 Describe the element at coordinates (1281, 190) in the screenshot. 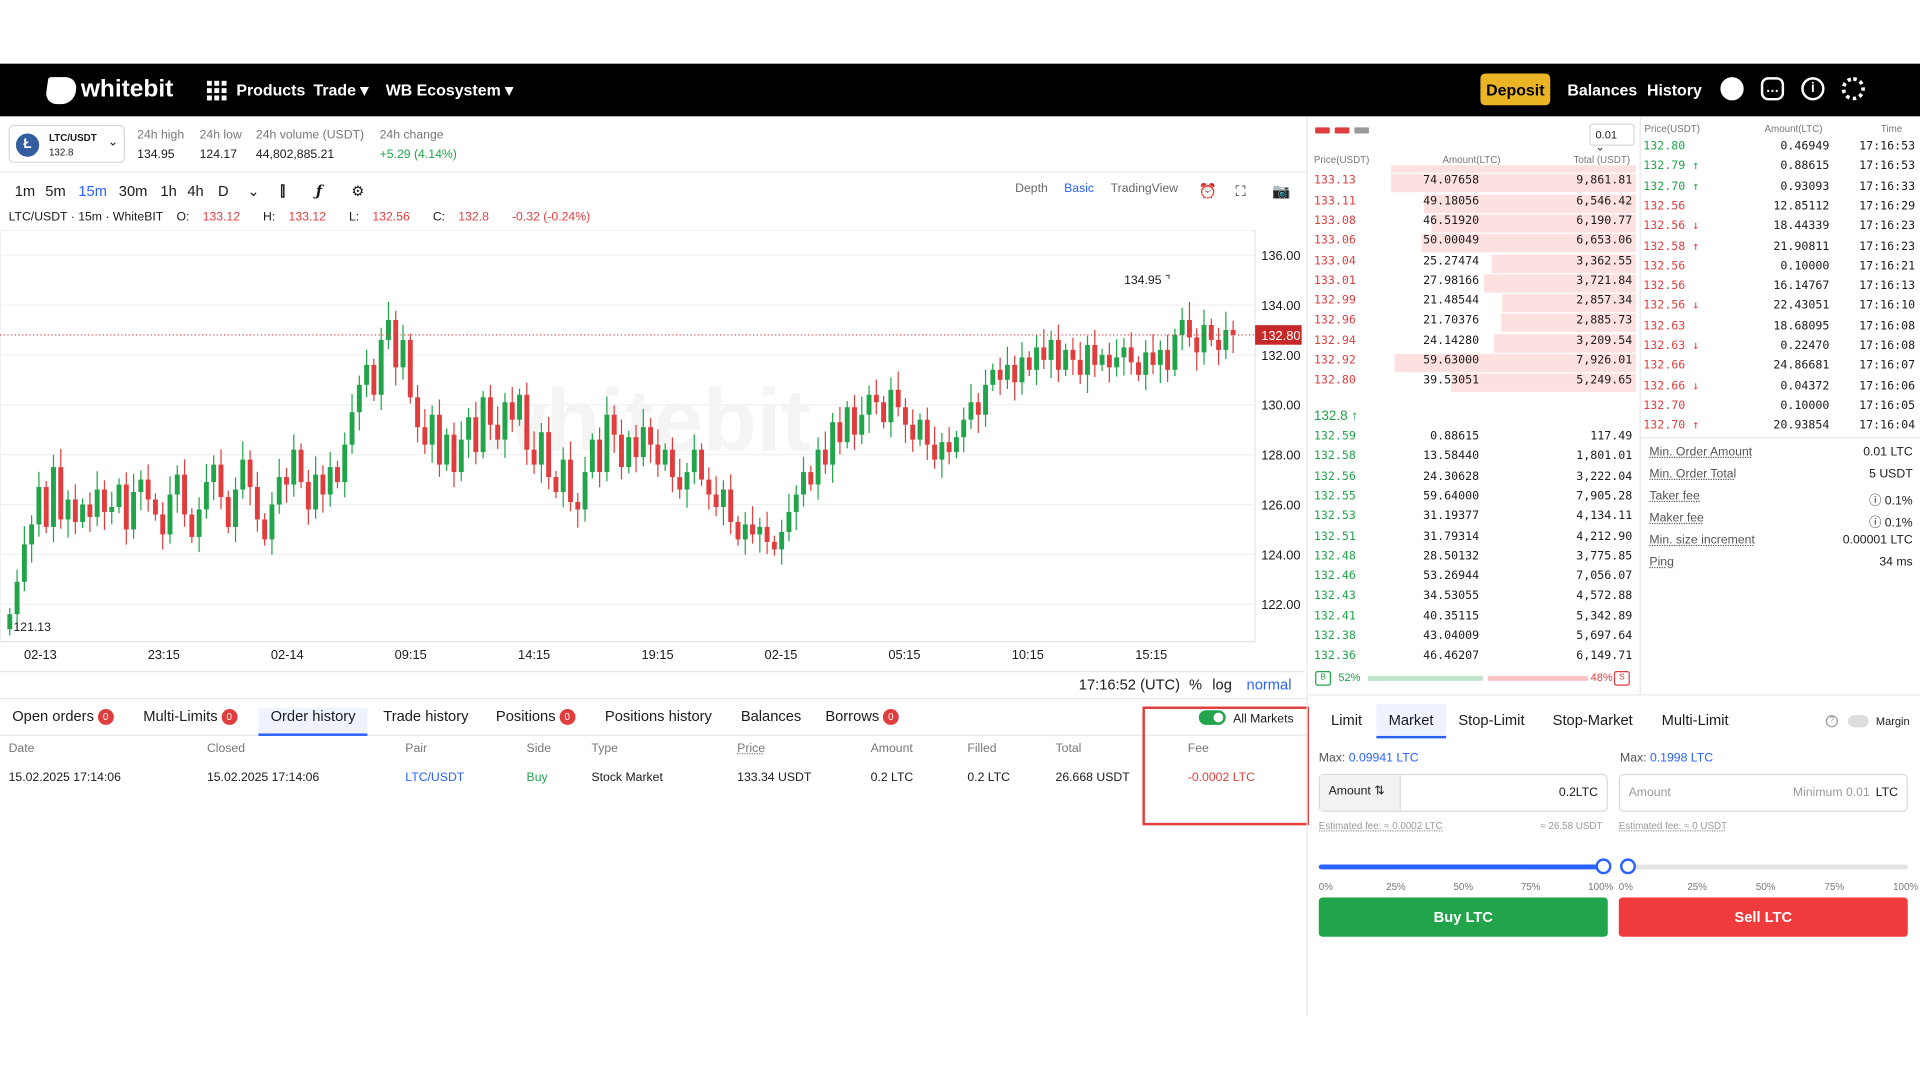

I see `camera-icon: 📷` at that location.